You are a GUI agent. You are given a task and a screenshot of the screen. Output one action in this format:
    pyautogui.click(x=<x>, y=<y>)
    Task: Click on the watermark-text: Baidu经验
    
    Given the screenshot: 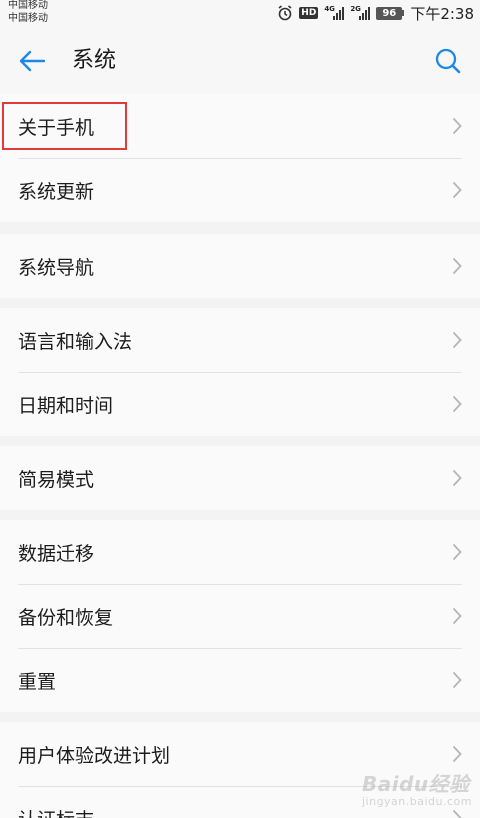 What is the action you would take?
    pyautogui.click(x=415, y=784)
    